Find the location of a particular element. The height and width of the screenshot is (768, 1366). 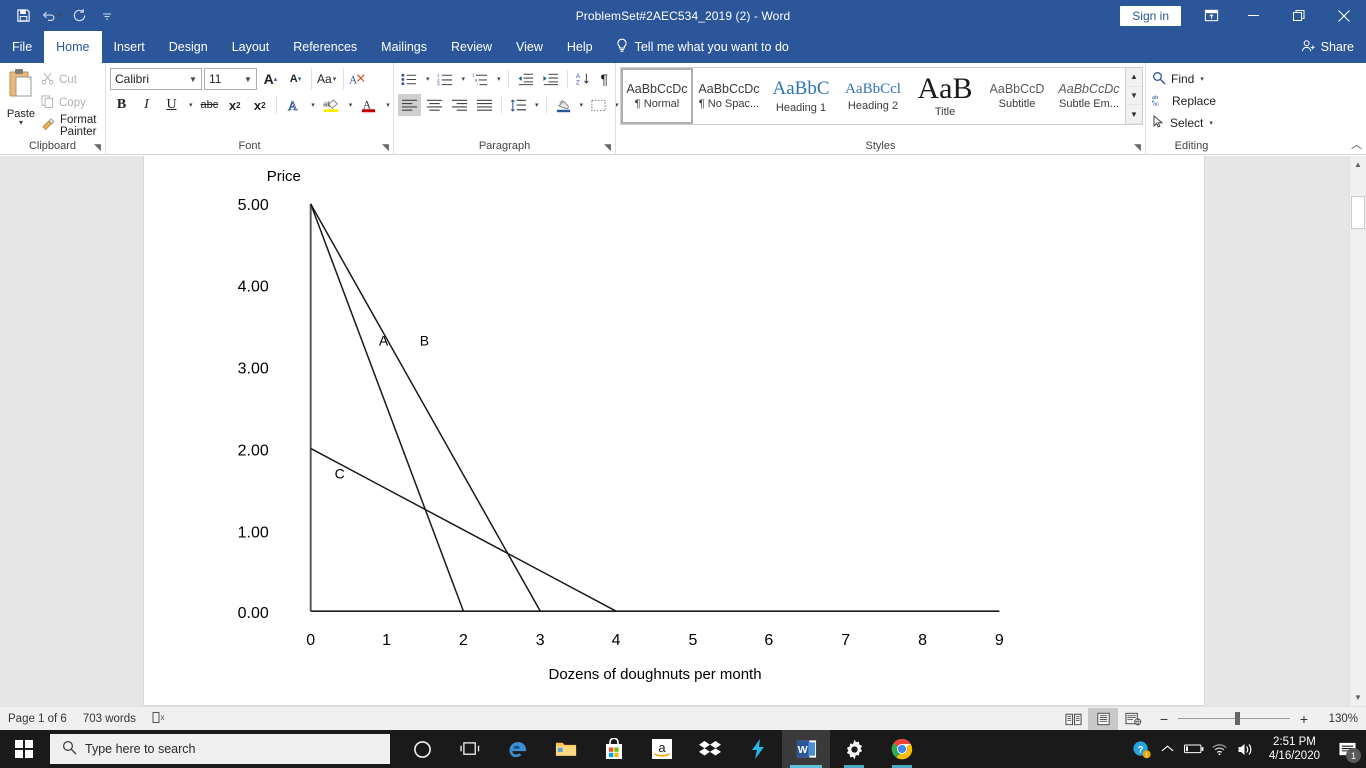

styles-gallery-scroll: ▲ ▼ ▼ is located at coordinates (1133, 96).